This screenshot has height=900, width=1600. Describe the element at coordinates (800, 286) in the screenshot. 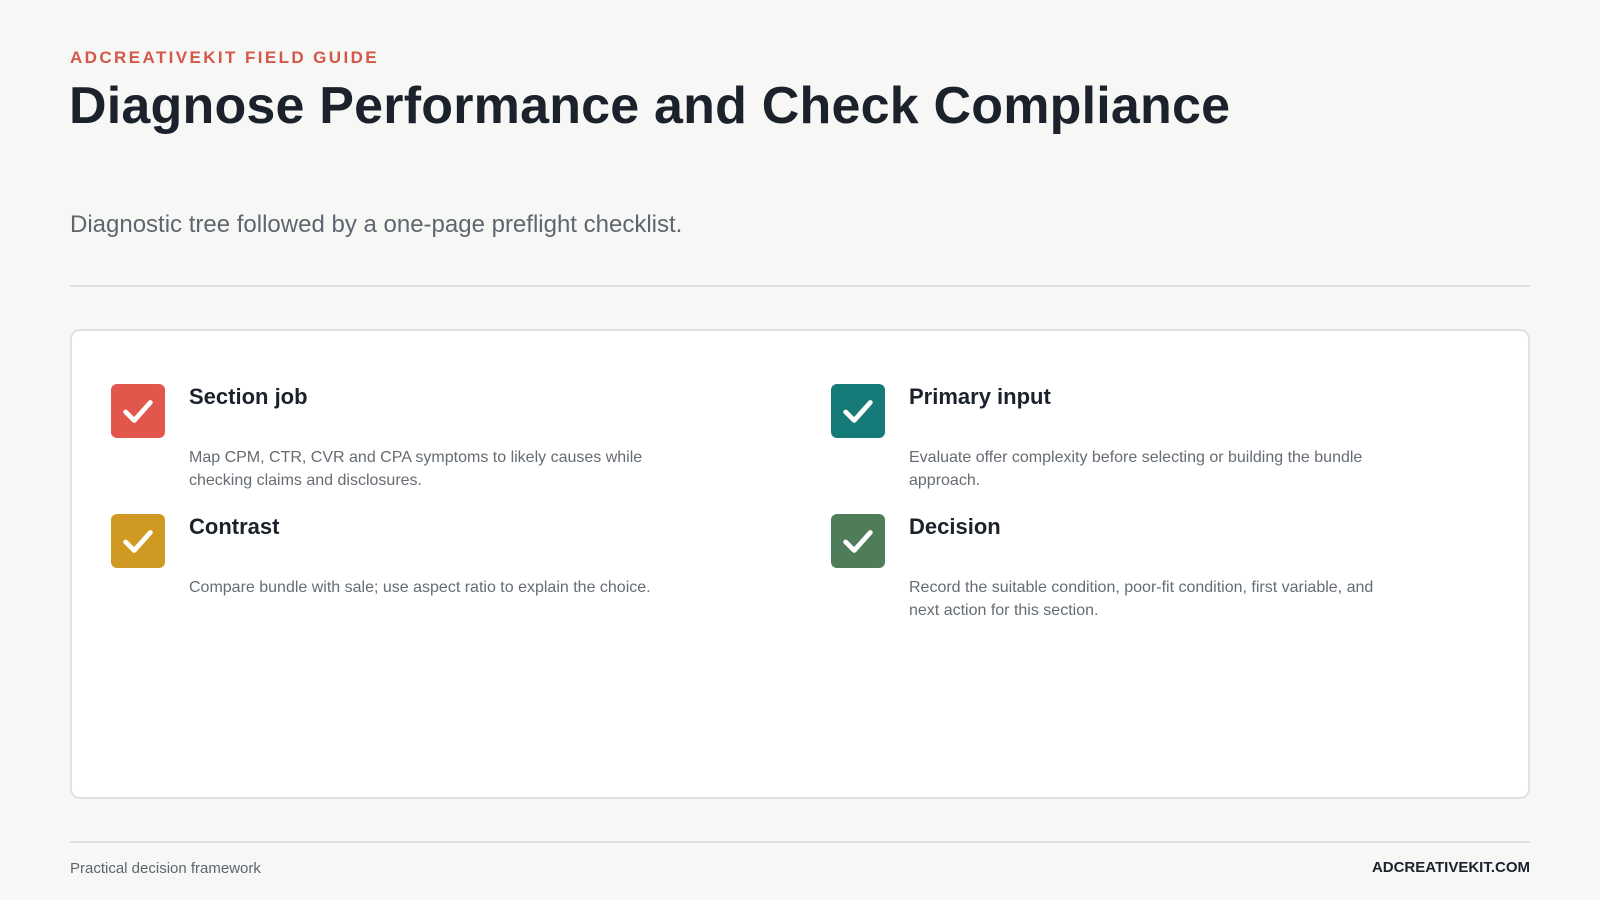

I see `header-divider` at that location.